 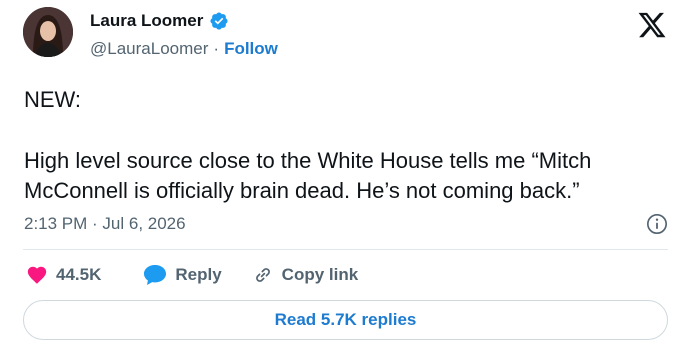 I want to click on tweet-actions: 44.5K Reply Copy link, so click(x=192, y=275).